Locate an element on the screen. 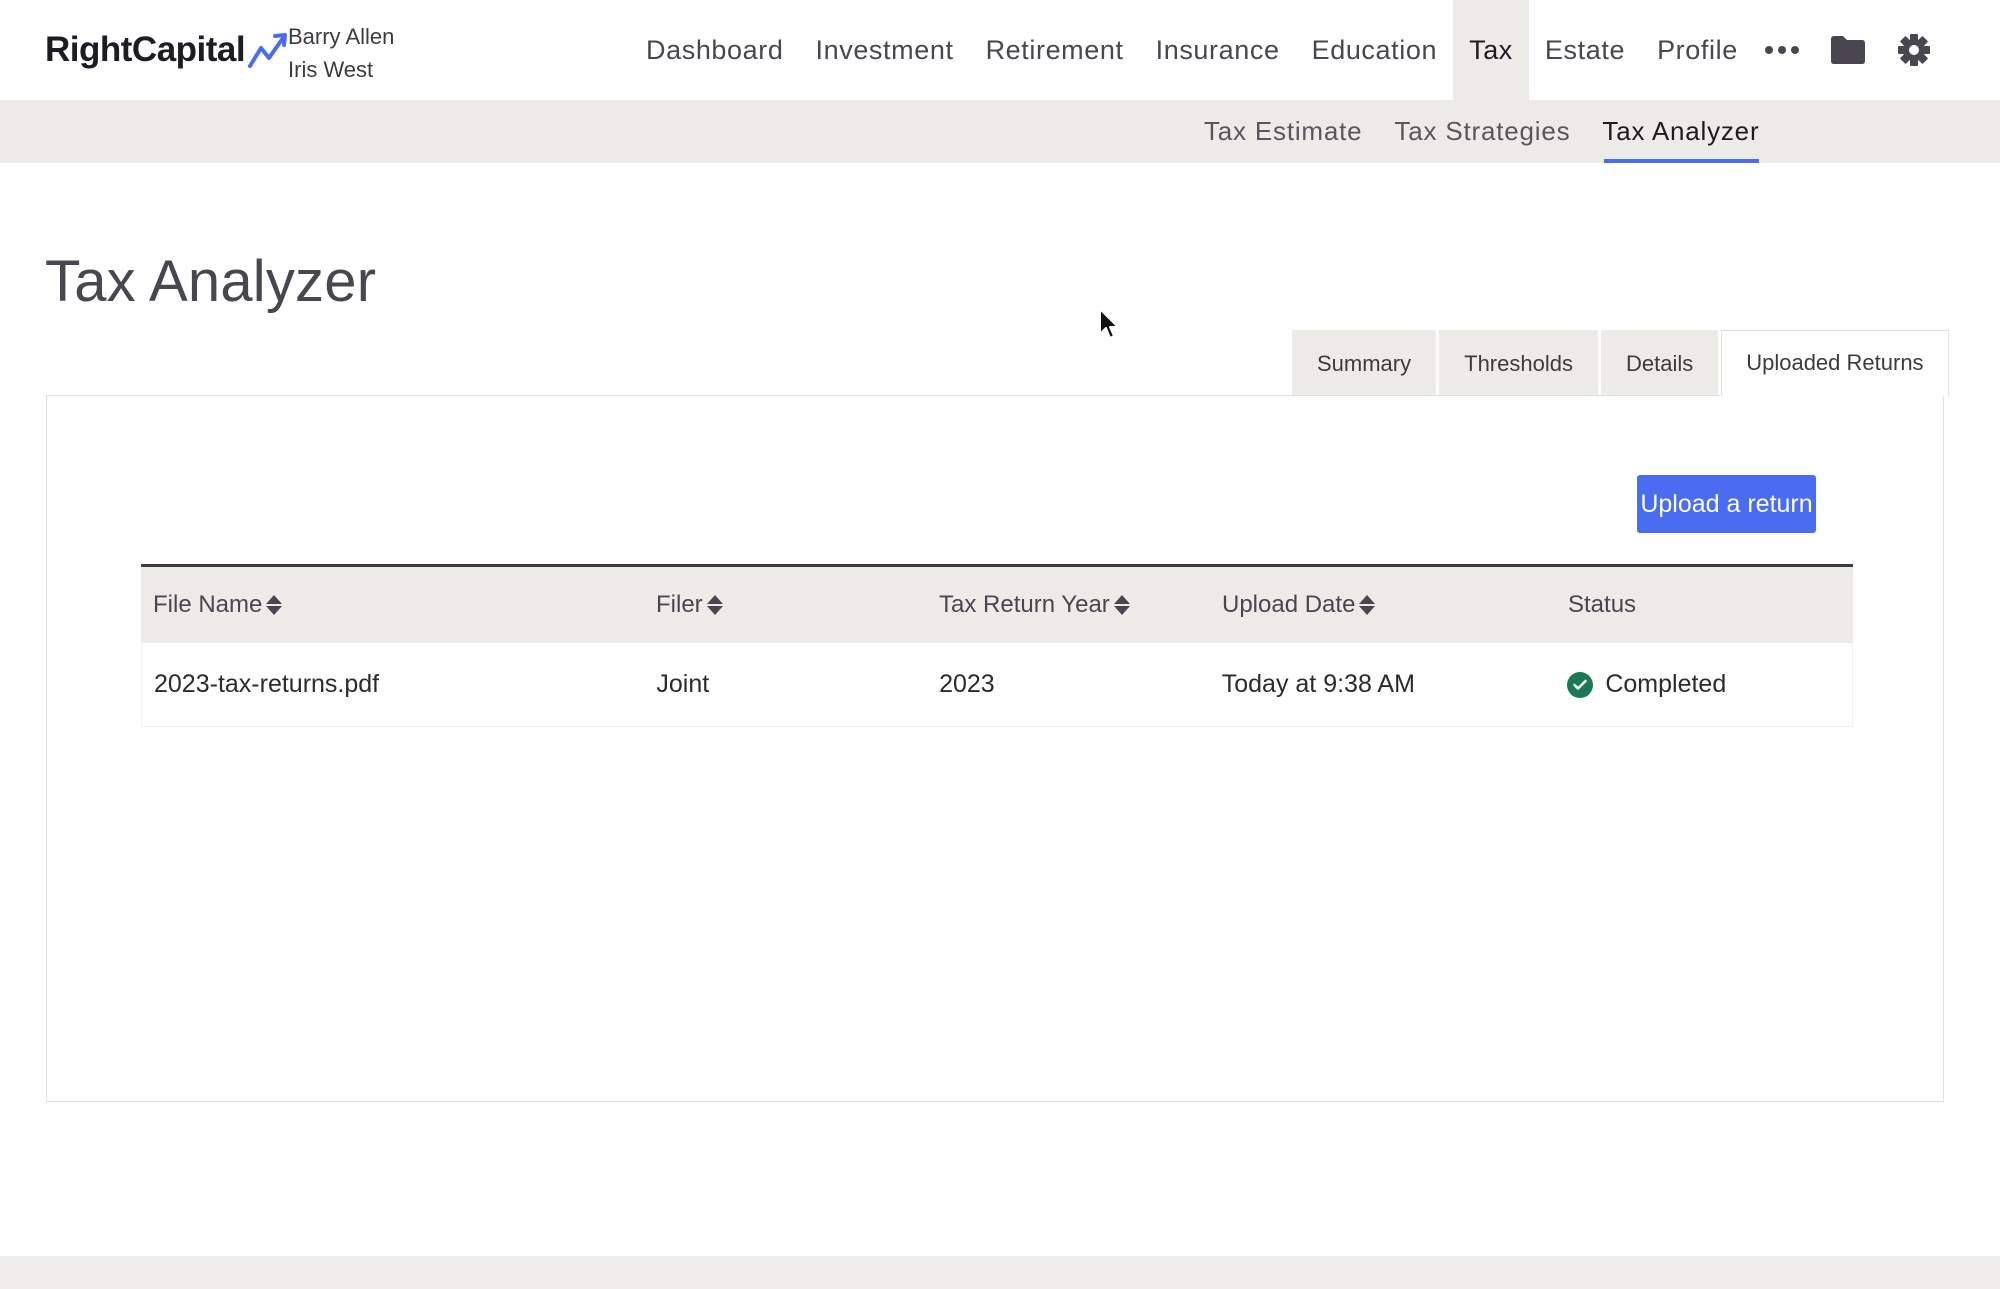 Image resolution: width=2000 pixels, height=1289 pixels. cell-status: Completed is located at coordinates (1703, 684).